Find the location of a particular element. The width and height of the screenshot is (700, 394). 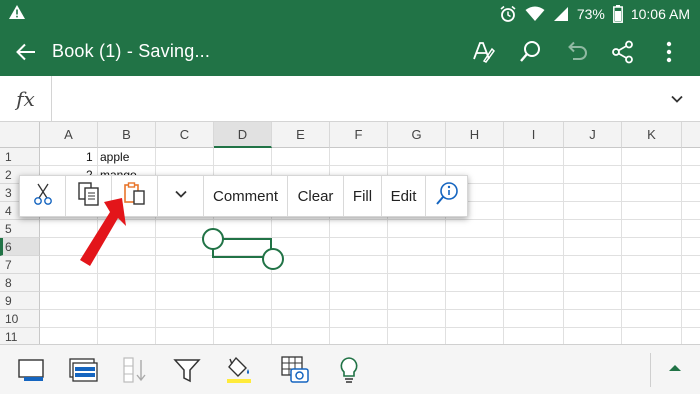

draw-pen-icon is located at coordinates (483, 52).